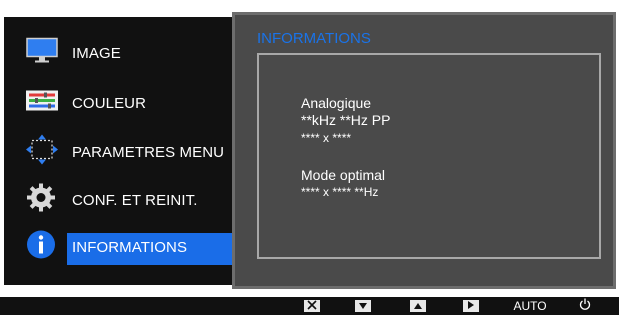  What do you see at coordinates (130, 247) in the screenshot?
I see `menu-item-label: INFORMATIONS` at bounding box center [130, 247].